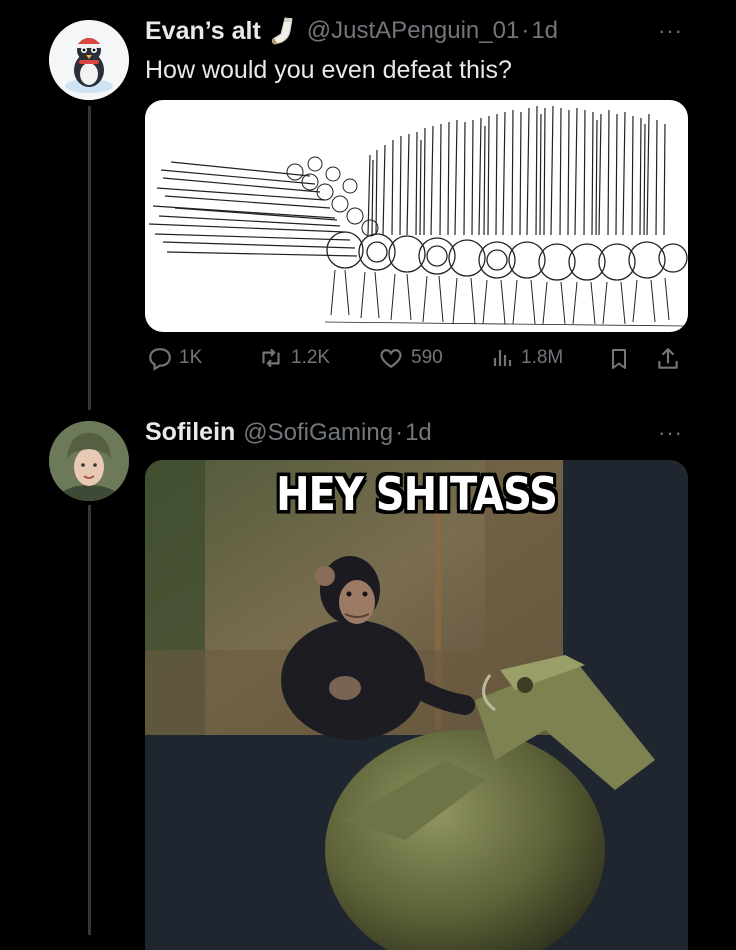 The image size is (736, 950). I want to click on tweet-header: Evan’s alt @JustAPenguin_01 · 1d, so click(351, 31).